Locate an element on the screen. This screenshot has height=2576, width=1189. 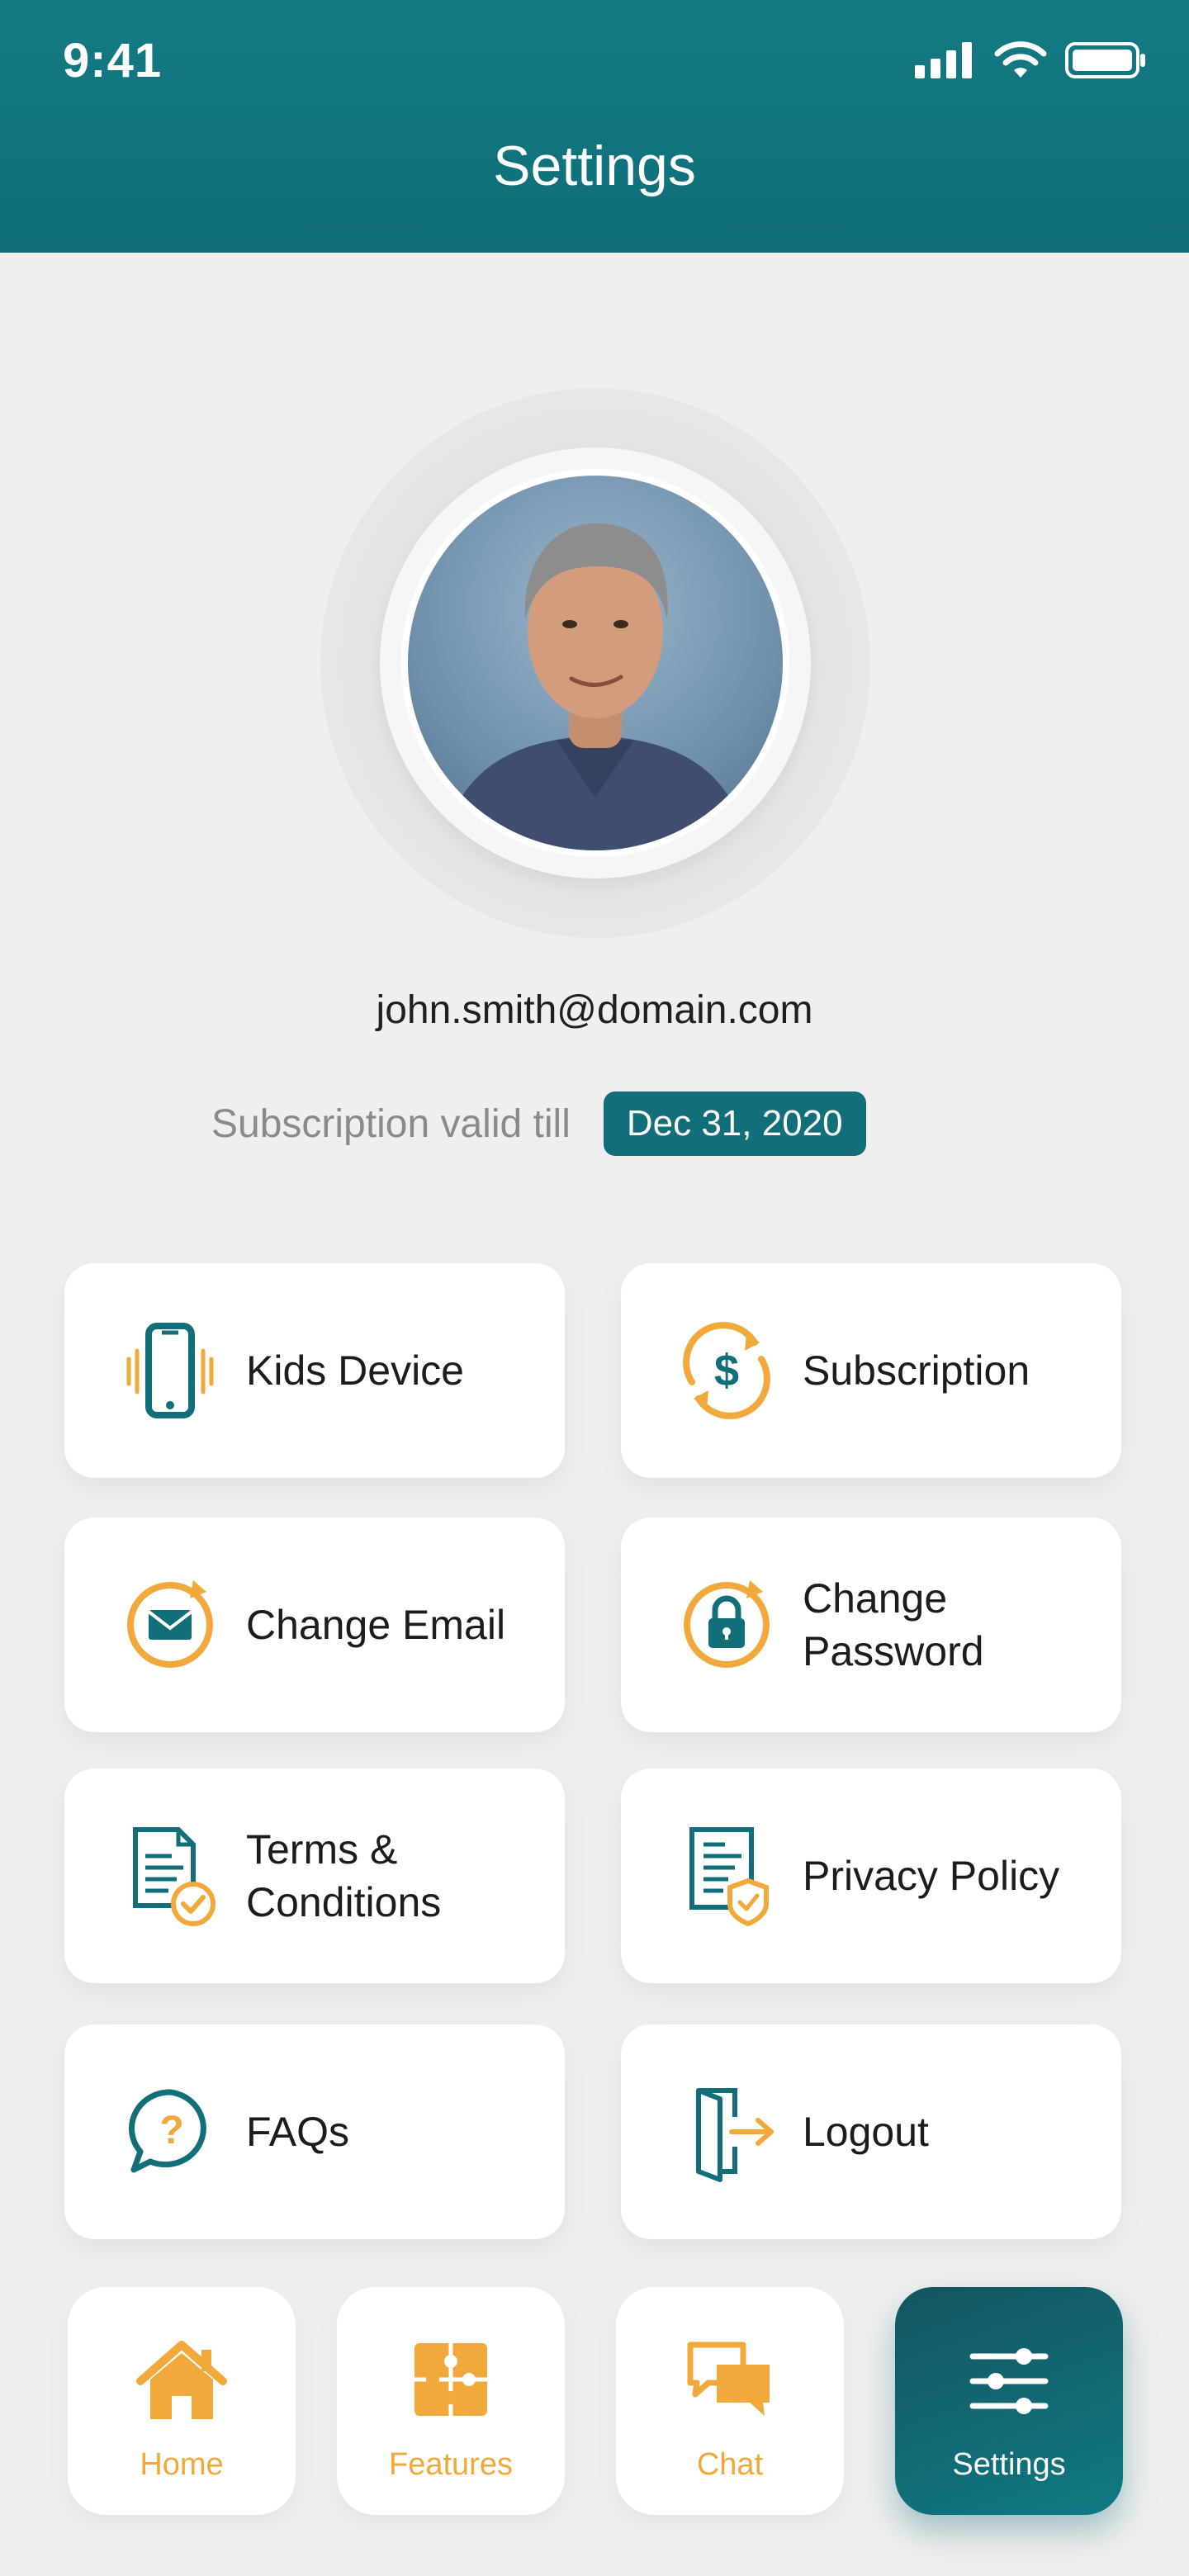
nav-home-label: Home is located at coordinates (182, 2464).